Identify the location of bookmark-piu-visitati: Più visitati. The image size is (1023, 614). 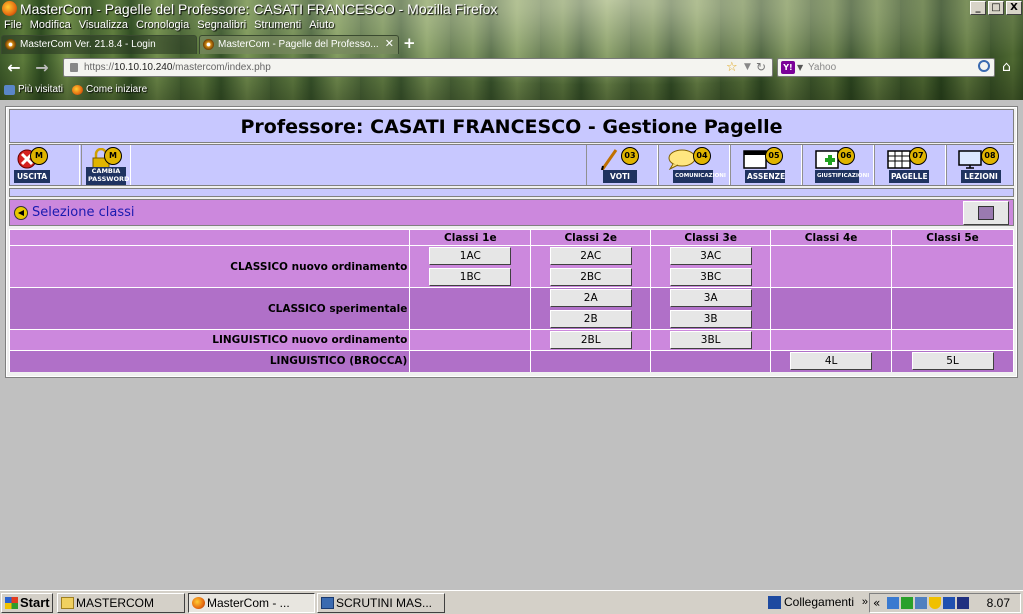
(32, 90).